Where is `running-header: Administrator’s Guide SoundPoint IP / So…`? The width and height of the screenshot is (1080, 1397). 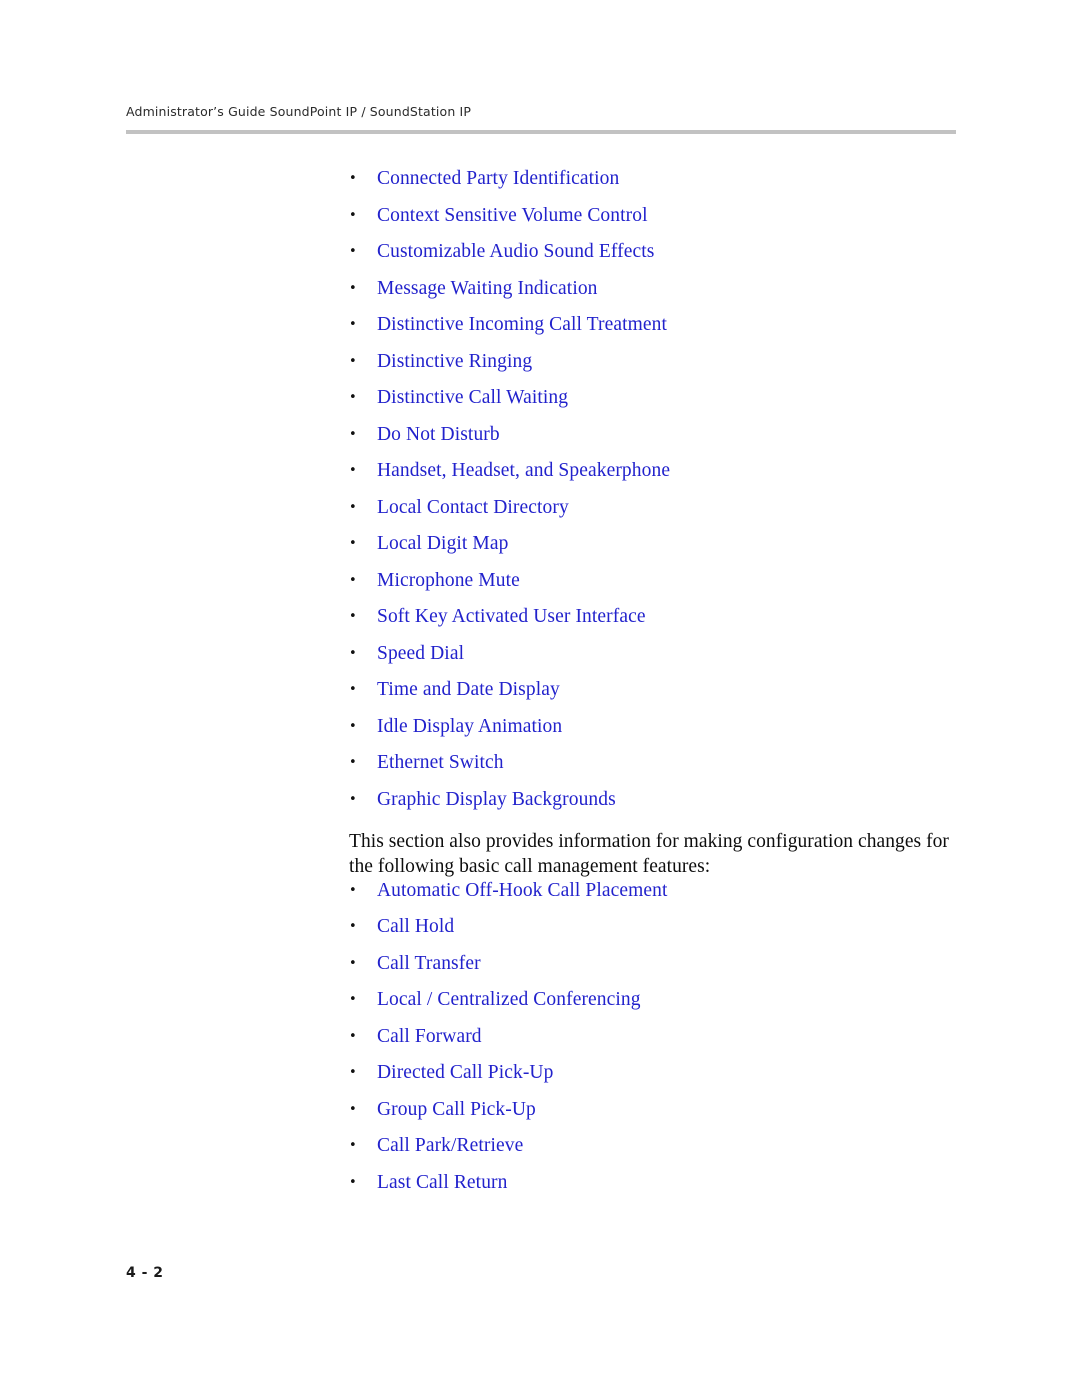 running-header: Administrator’s Guide SoundPoint IP / So… is located at coordinates (541, 112).